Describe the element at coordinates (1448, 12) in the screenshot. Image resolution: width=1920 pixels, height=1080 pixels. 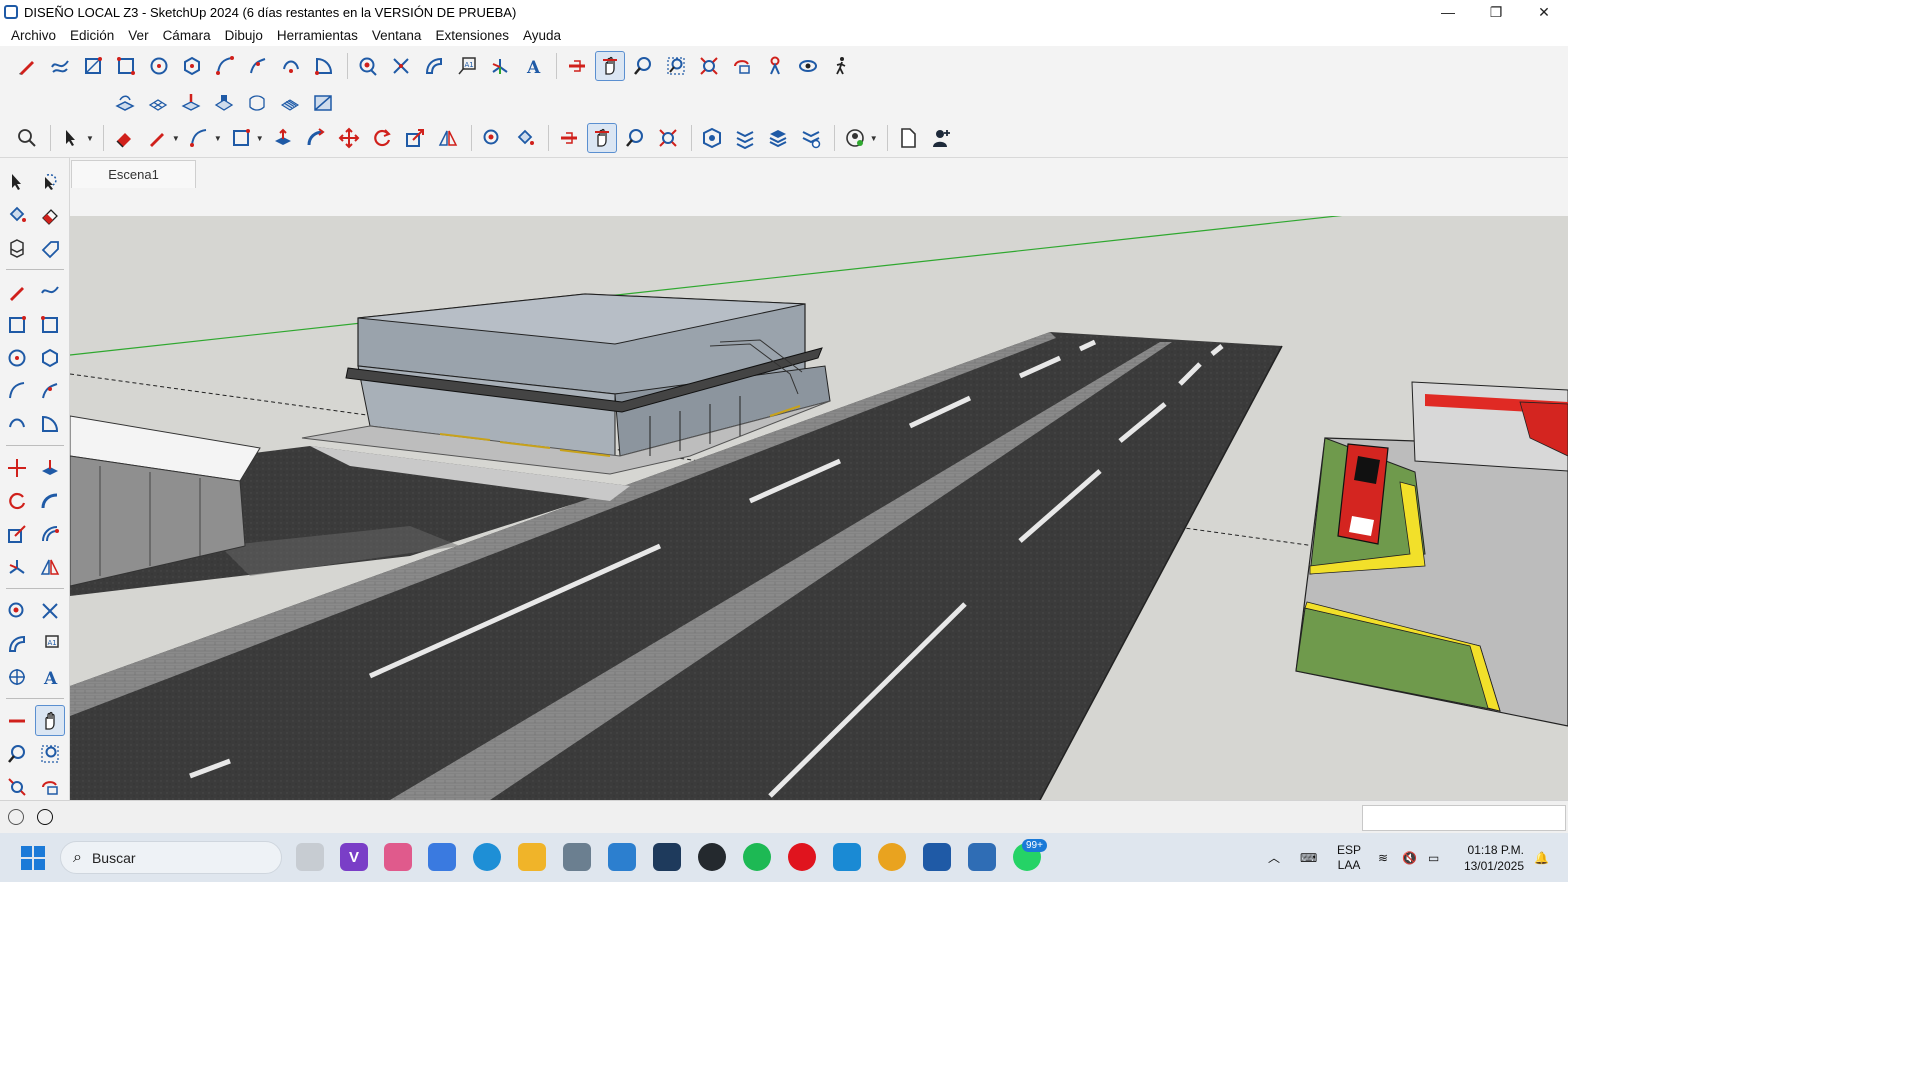
I see `minimize-button: —` at that location.